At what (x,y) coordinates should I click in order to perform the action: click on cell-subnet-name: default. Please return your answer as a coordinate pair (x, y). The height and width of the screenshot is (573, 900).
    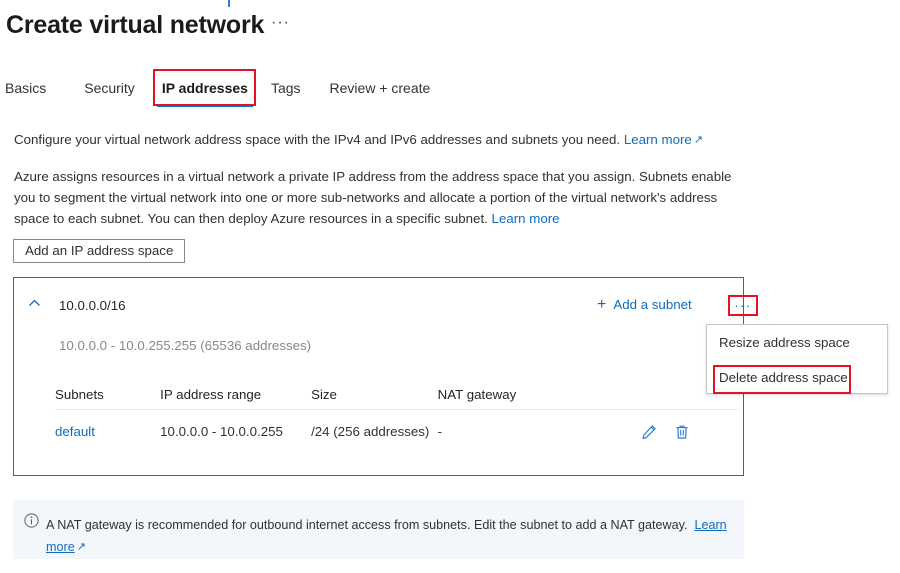
    Looking at the image, I should click on (107, 431).